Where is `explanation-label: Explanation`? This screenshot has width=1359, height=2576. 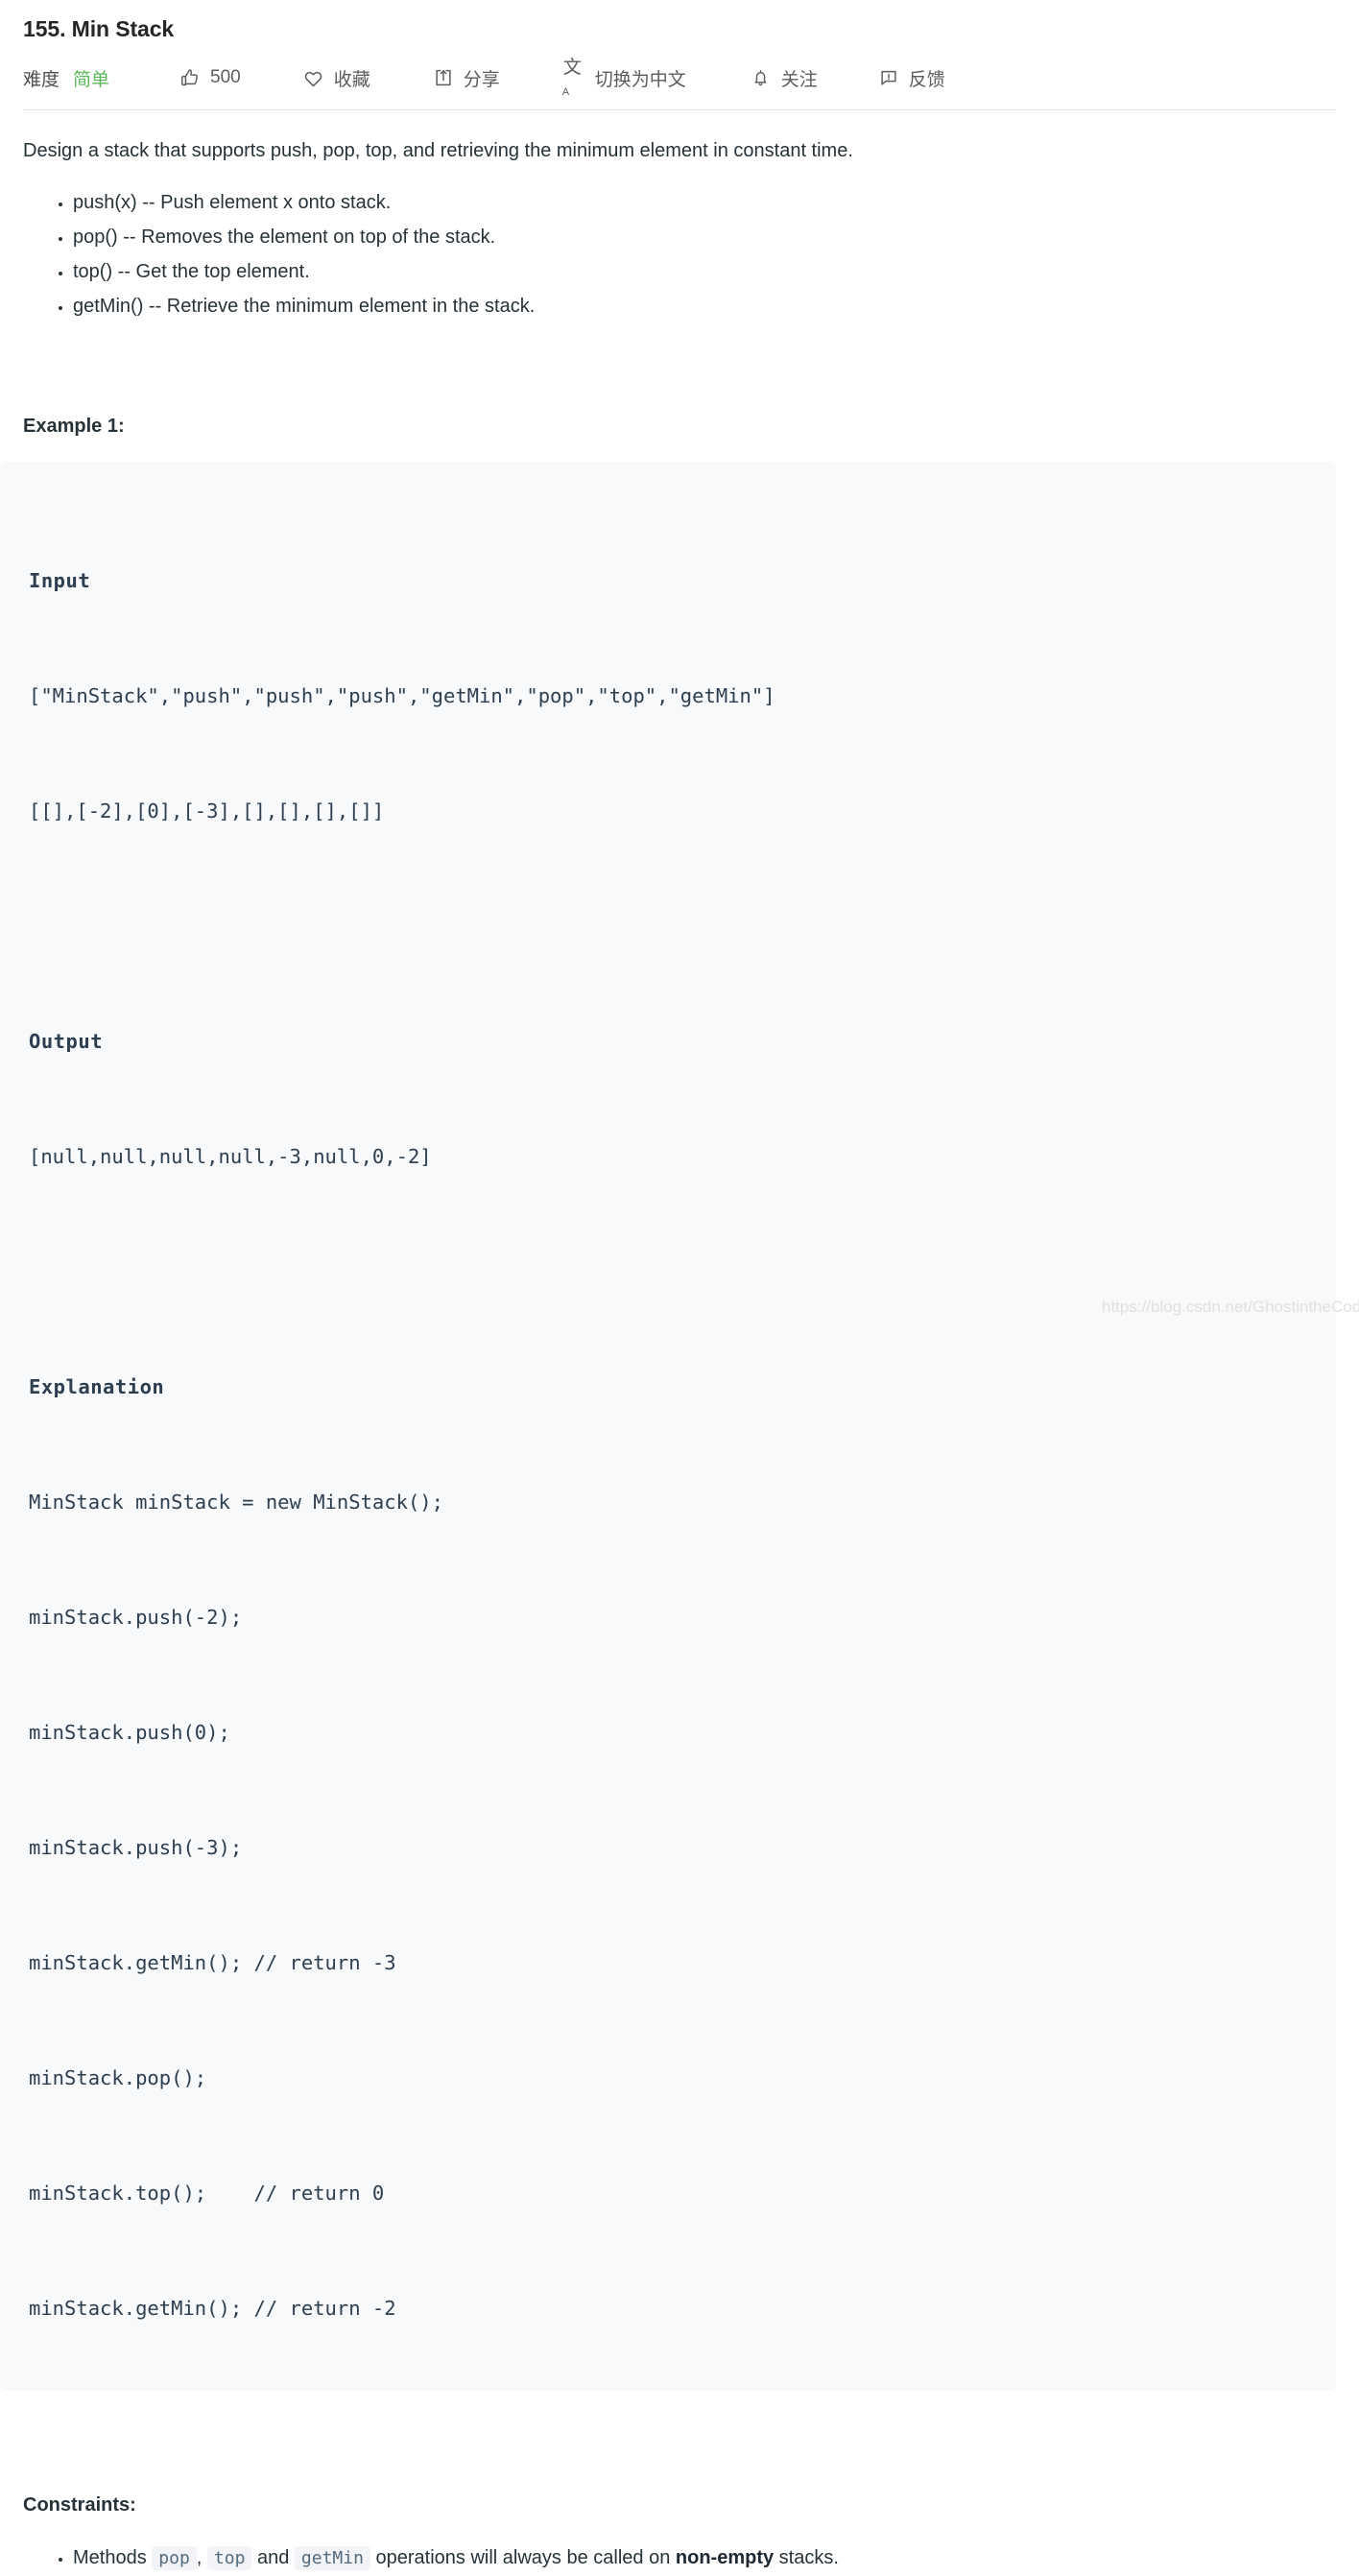 explanation-label: Explanation is located at coordinates (97, 1386).